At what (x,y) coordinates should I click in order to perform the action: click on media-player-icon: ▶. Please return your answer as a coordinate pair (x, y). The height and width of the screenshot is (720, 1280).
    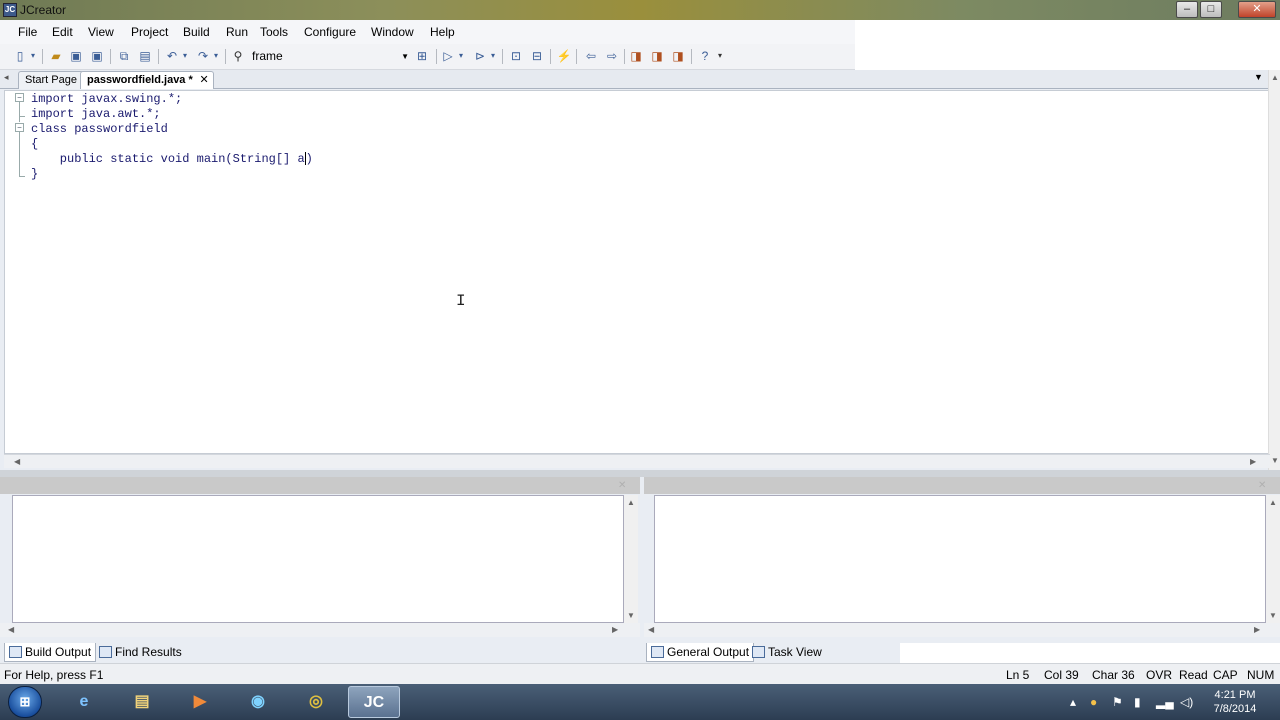
    Looking at the image, I should click on (200, 702).